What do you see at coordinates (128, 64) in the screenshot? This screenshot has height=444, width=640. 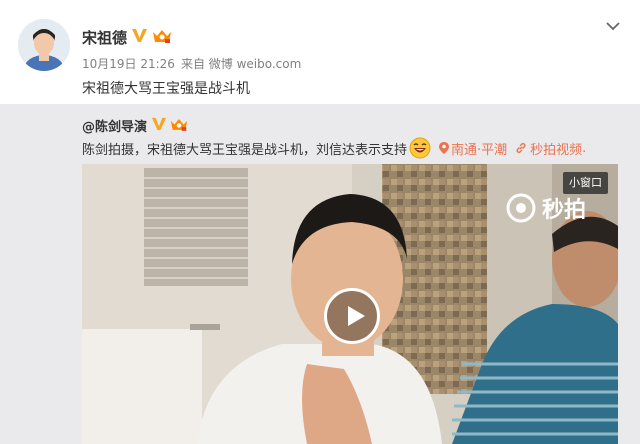 I see `post-timestamp: 10月19日 21:26` at bounding box center [128, 64].